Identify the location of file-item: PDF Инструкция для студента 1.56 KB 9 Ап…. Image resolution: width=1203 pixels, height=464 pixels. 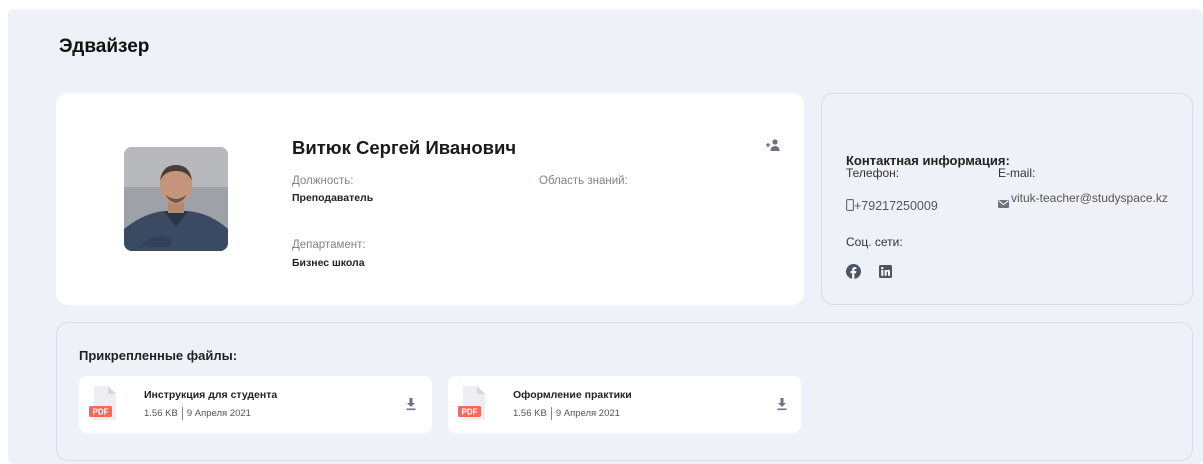
(255, 404).